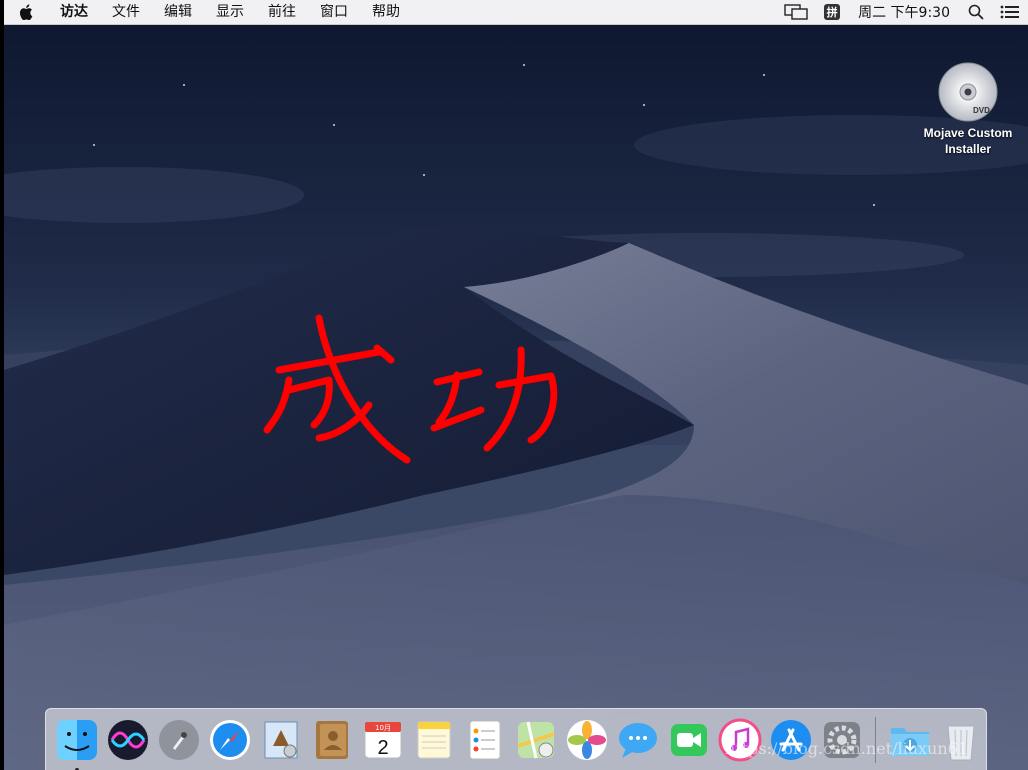 The image size is (1028, 770). What do you see at coordinates (968, 92) in the screenshot?
I see `dvd-disc-icon: DVD` at bounding box center [968, 92].